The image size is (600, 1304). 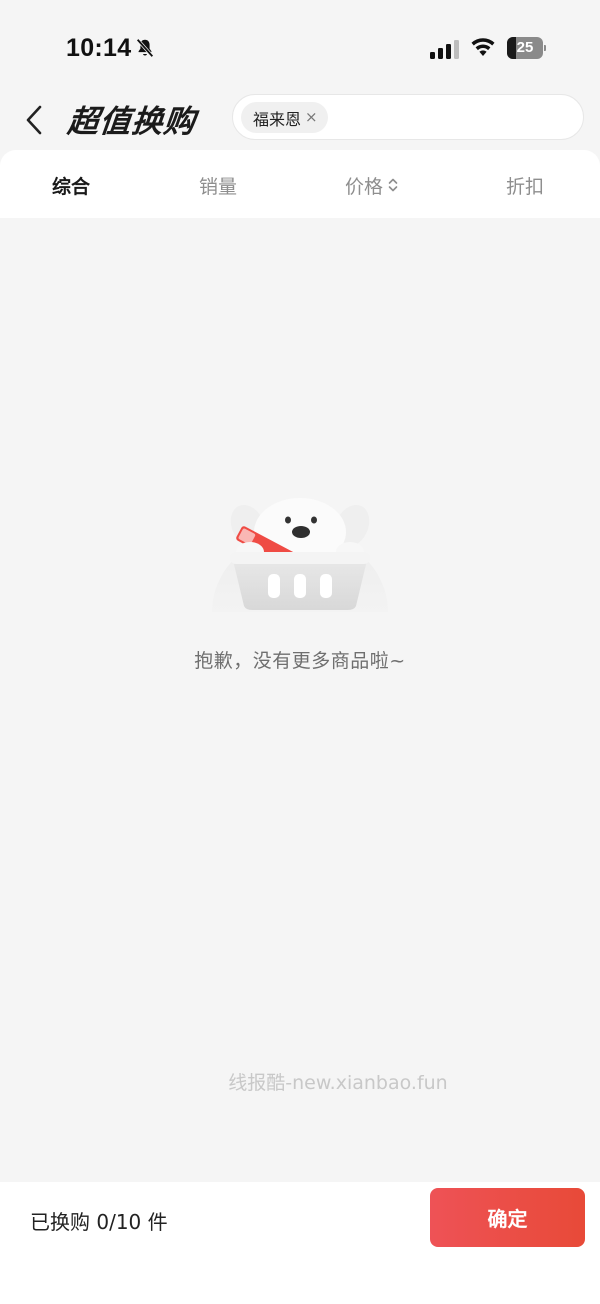 I want to click on tab-sales: 销量, so click(x=218, y=185).